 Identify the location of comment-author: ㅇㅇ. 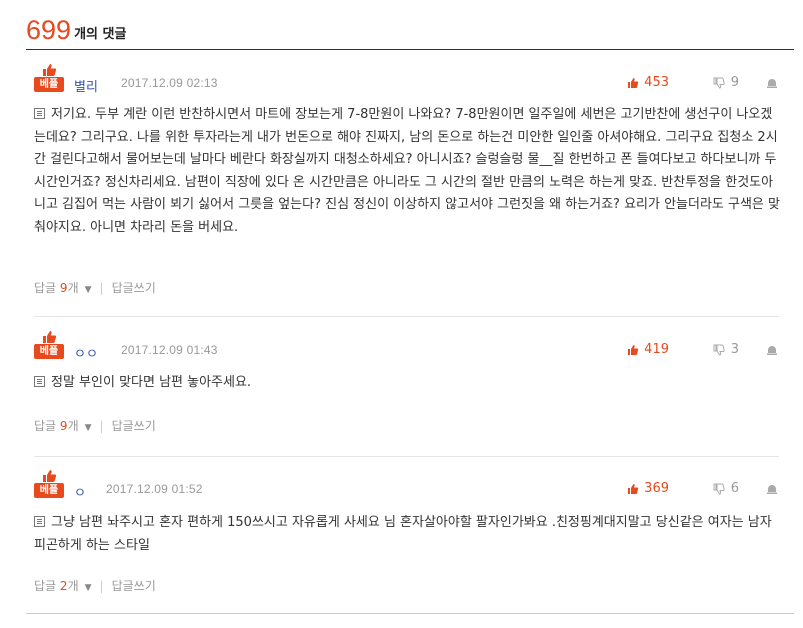
(86, 352).